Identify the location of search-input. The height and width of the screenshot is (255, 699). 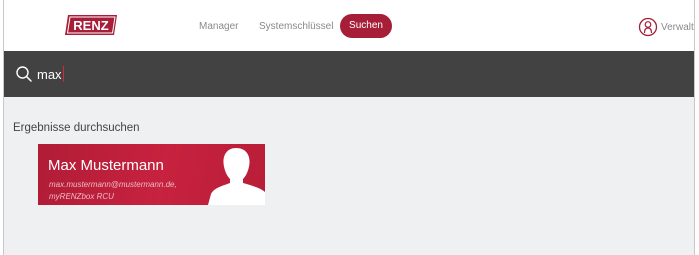
(187, 74).